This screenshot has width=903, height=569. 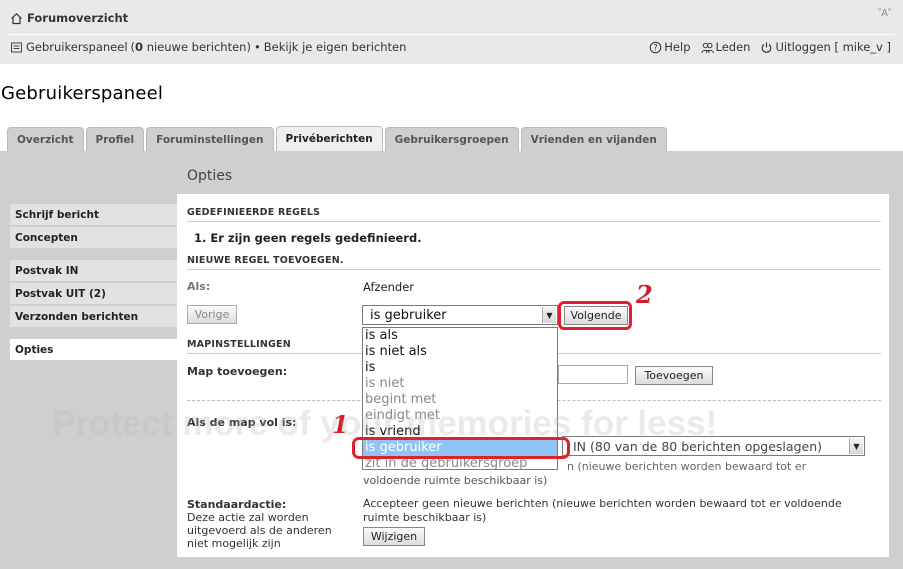 I want to click on side-item-opties: Opties, so click(x=93, y=349).